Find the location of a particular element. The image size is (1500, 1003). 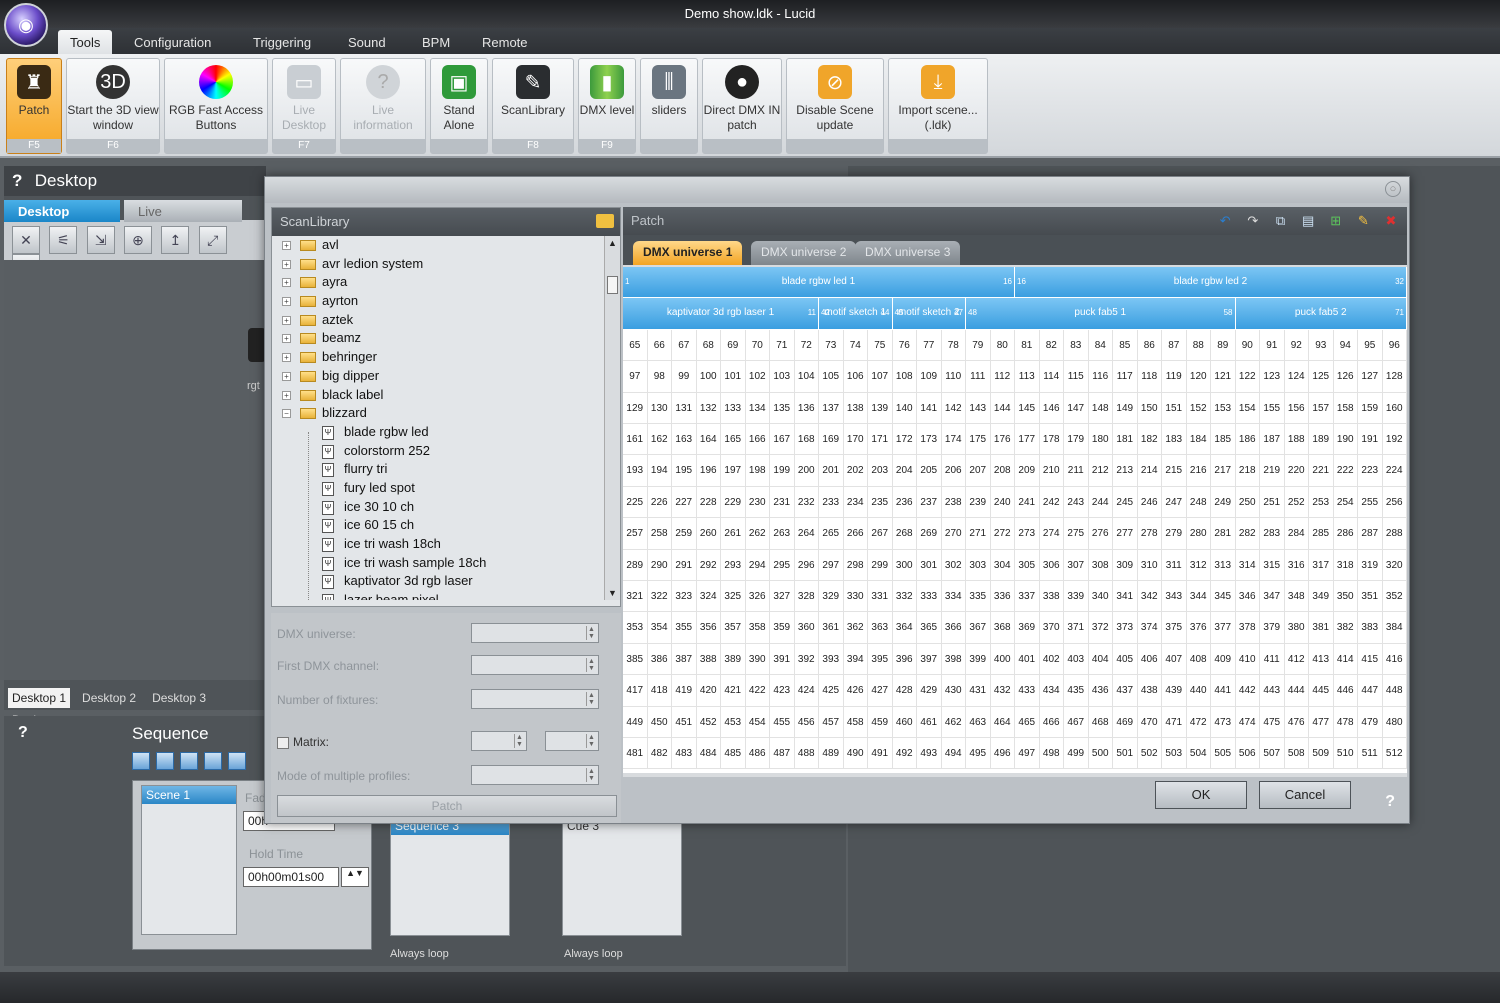

dmx-channel-cell: 292 is located at coordinates (708, 565).